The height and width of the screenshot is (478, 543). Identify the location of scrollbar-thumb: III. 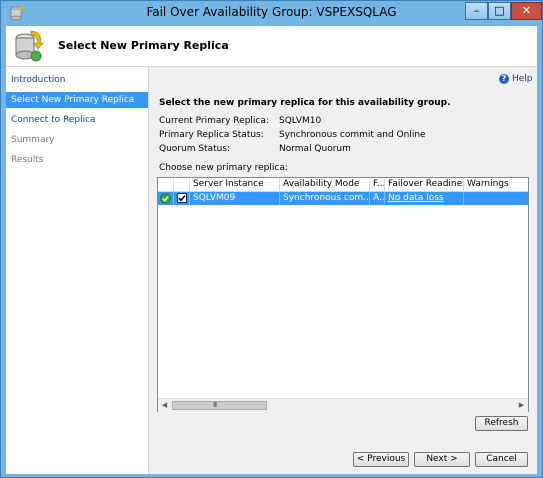
(219, 405).